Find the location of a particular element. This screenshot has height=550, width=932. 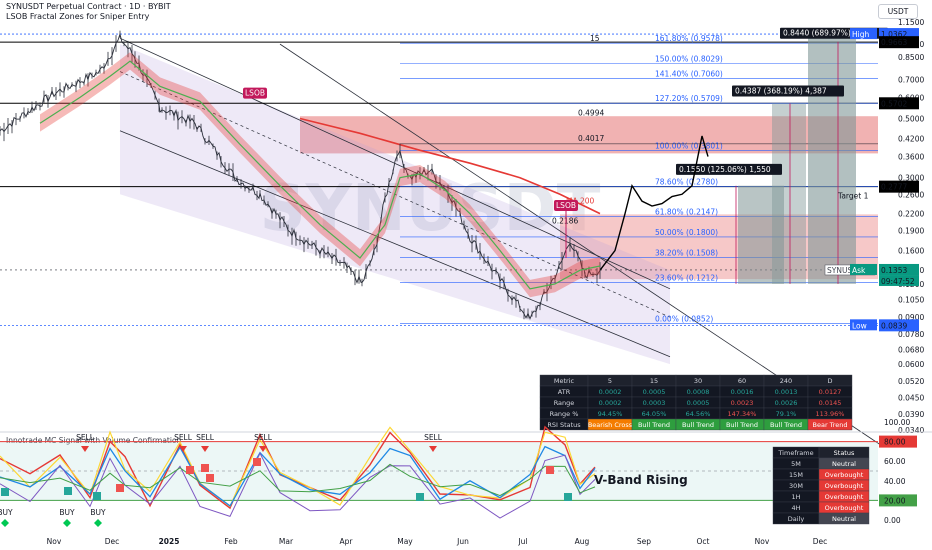

lsob-tag-1: LSOB is located at coordinates (255, 93).